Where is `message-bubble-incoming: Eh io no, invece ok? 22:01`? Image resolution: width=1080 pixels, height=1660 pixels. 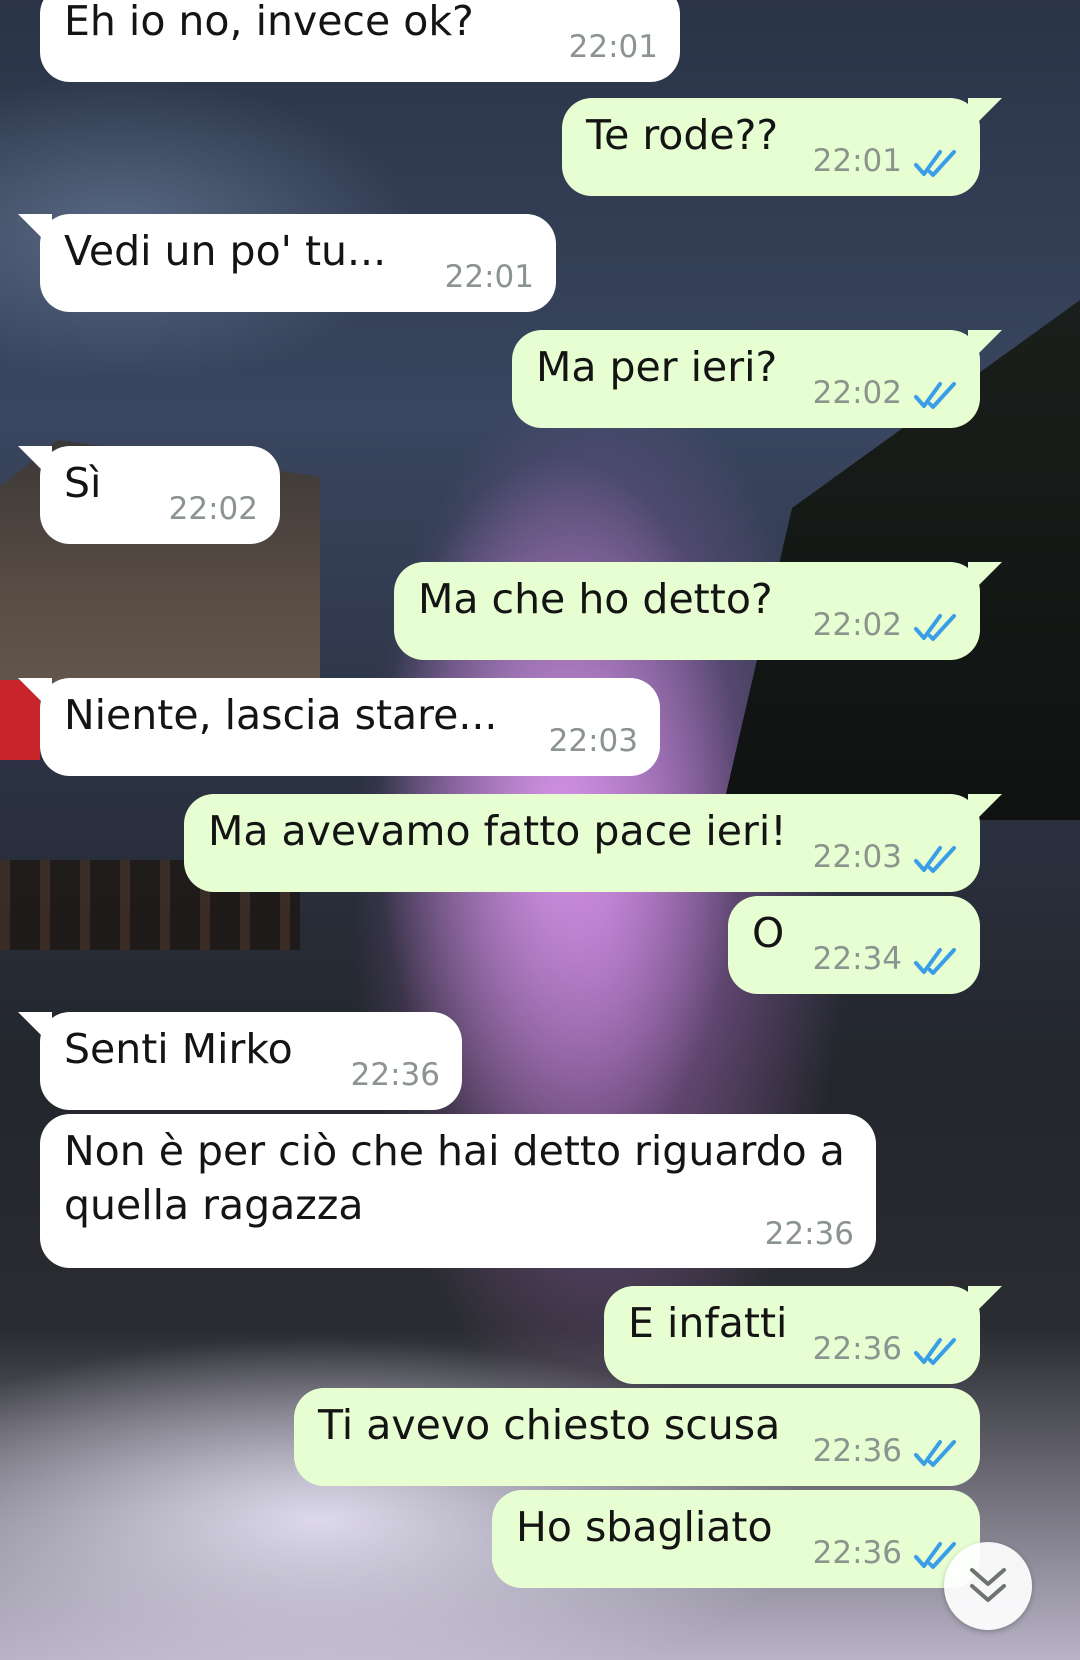
message-bubble-incoming: Eh io no, invece ok? 22:01 is located at coordinates (360, 41).